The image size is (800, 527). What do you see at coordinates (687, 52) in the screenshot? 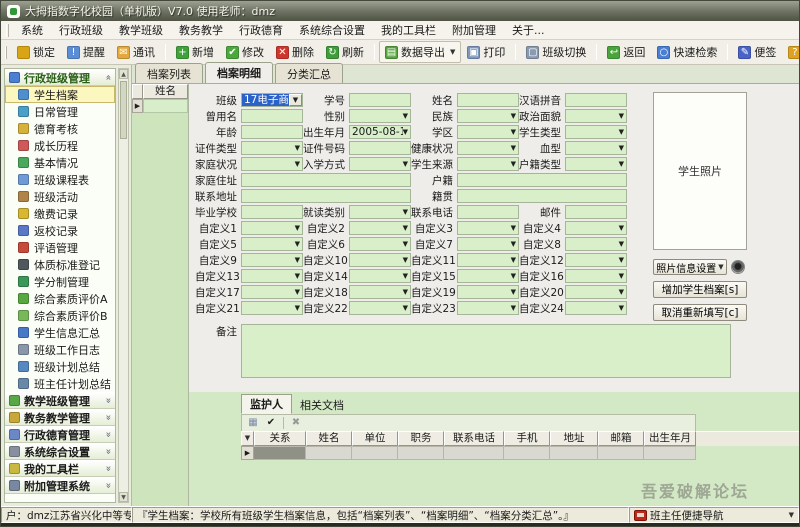
I see `quick-search-button: ○ 快速检索` at bounding box center [687, 52].